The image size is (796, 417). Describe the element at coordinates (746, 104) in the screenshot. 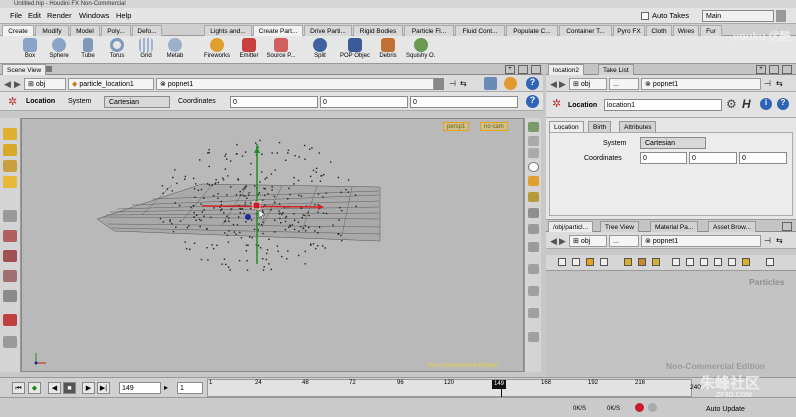

I see `h-icon: H` at that location.